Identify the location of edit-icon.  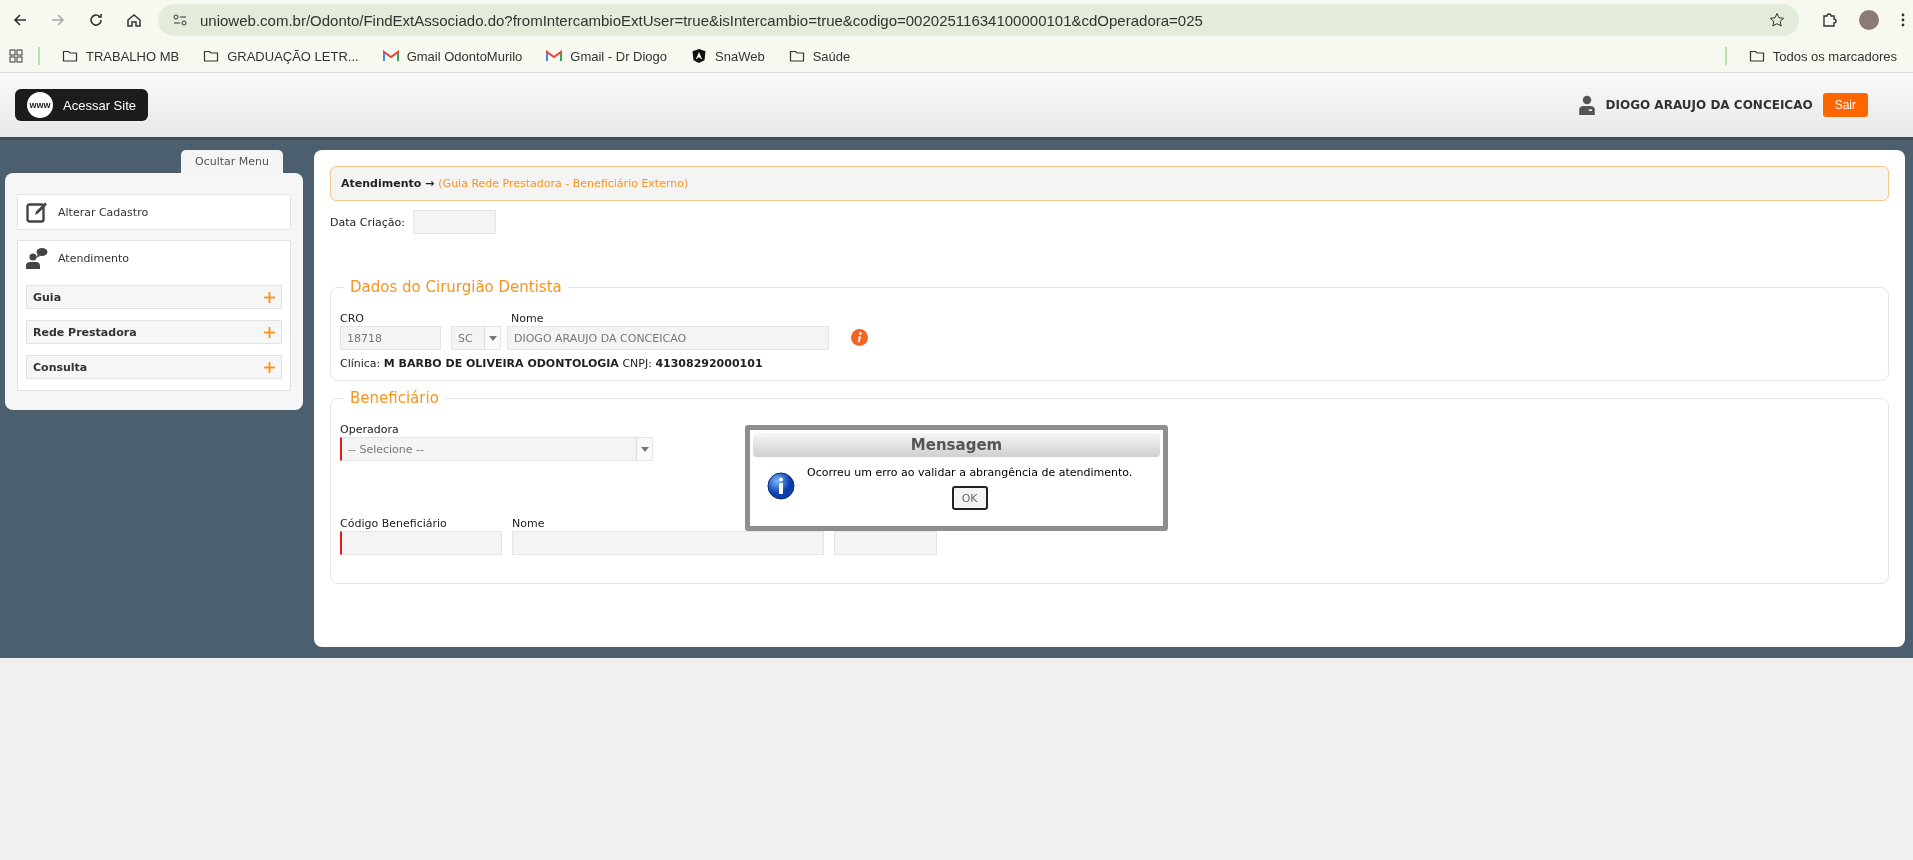
(37, 212).